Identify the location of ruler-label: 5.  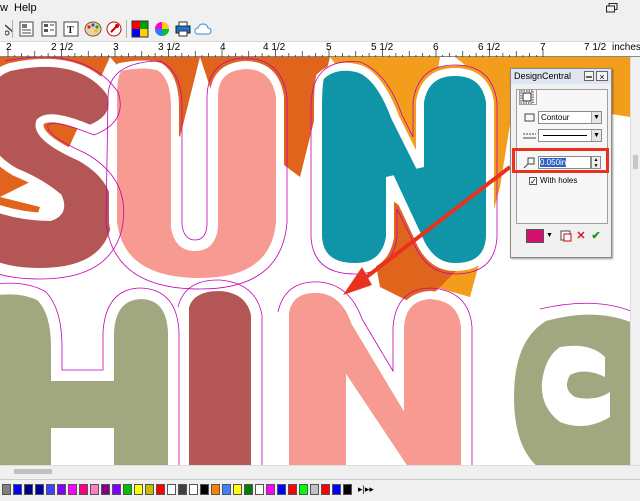
(329, 47).